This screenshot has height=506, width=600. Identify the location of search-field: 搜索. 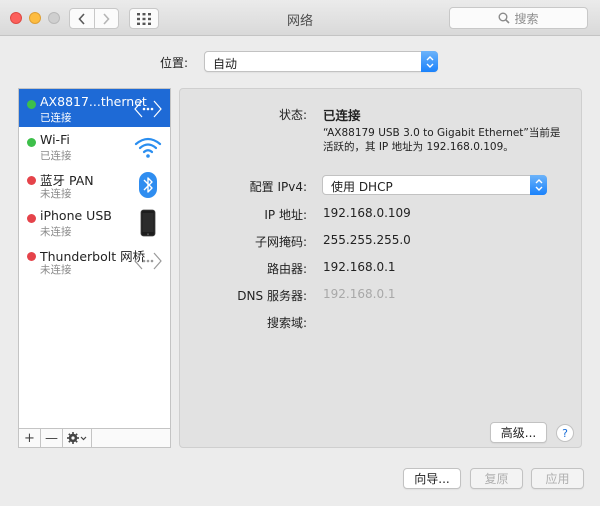
(518, 18).